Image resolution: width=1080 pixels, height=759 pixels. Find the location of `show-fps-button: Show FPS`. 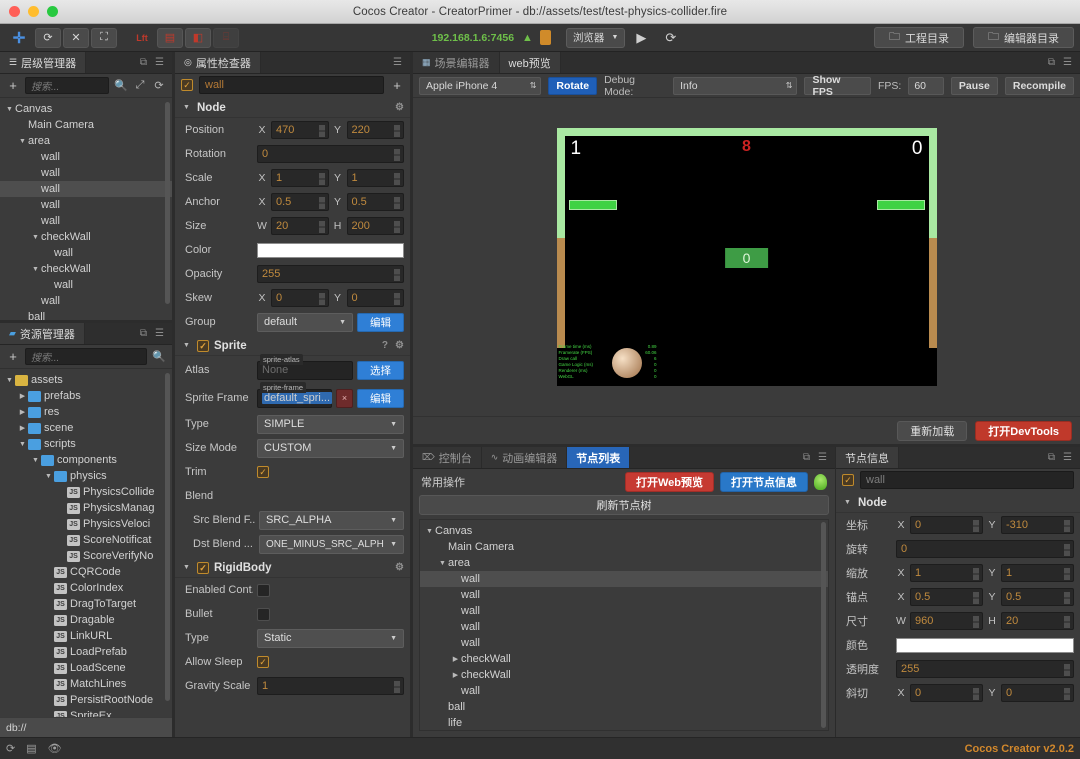

show-fps-button: Show FPS is located at coordinates (837, 86).